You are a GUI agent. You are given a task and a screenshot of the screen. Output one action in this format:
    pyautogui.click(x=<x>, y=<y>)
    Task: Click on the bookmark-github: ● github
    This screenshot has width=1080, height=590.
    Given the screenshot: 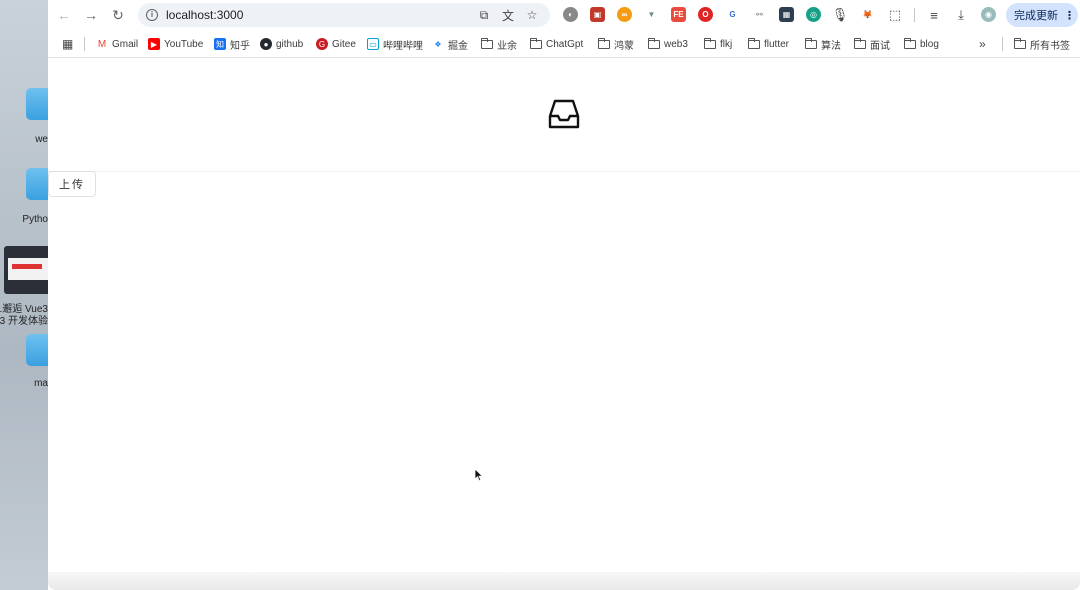 What is the action you would take?
    pyautogui.click(x=281, y=44)
    